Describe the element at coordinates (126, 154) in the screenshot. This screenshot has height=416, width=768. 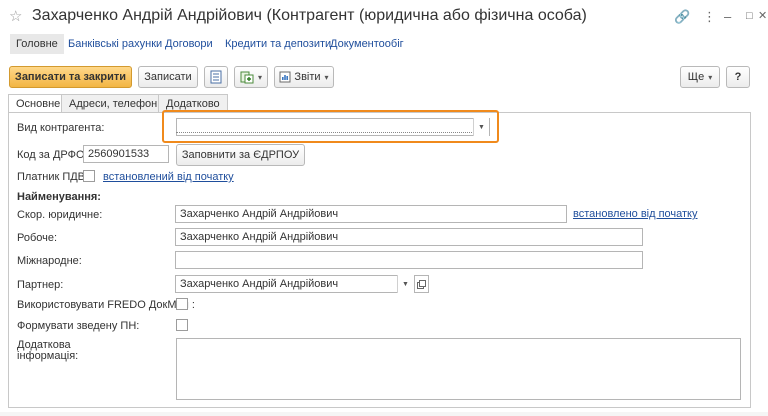
I see `drfo-field: 2560901533` at that location.